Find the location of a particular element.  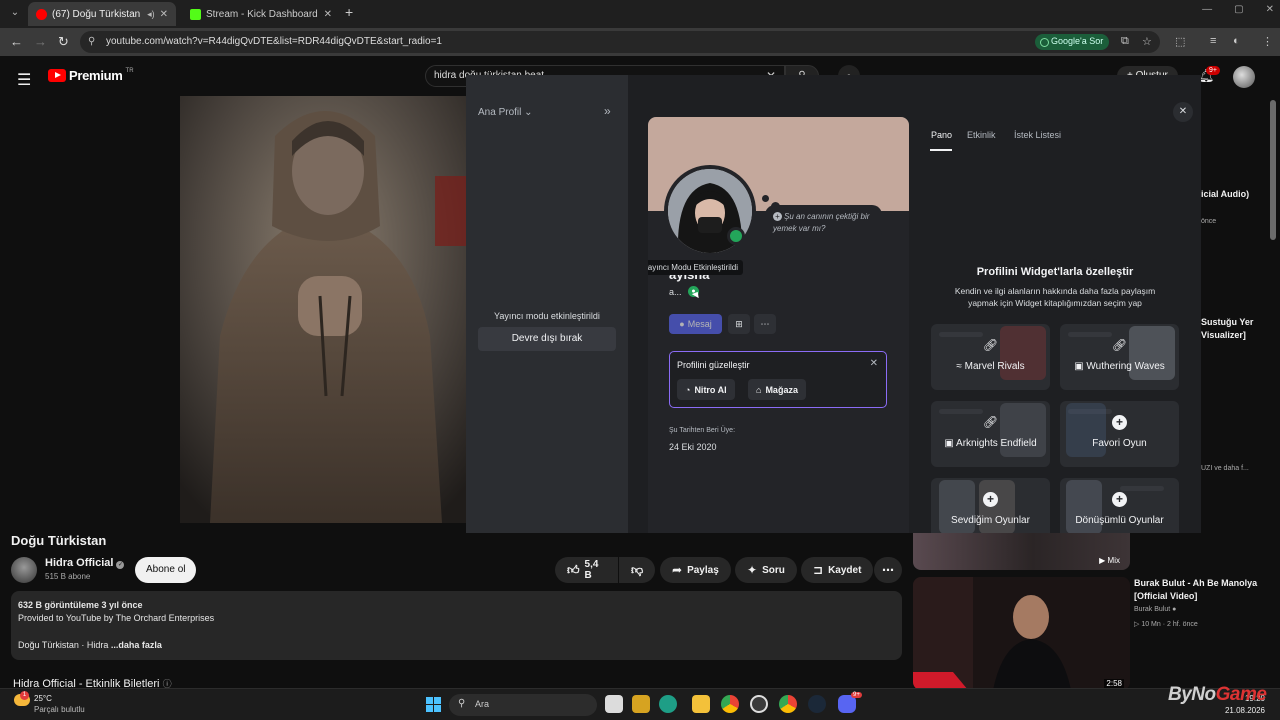

mix-thumbnail: ▶ Mix is located at coordinates (1021, 551).